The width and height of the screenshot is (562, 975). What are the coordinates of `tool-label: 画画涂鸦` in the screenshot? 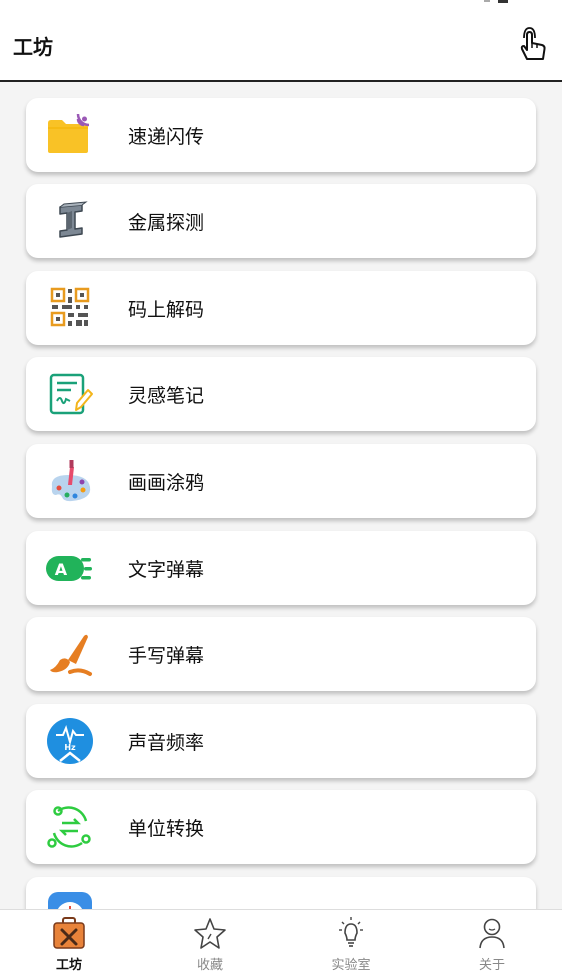 It's located at (166, 483).